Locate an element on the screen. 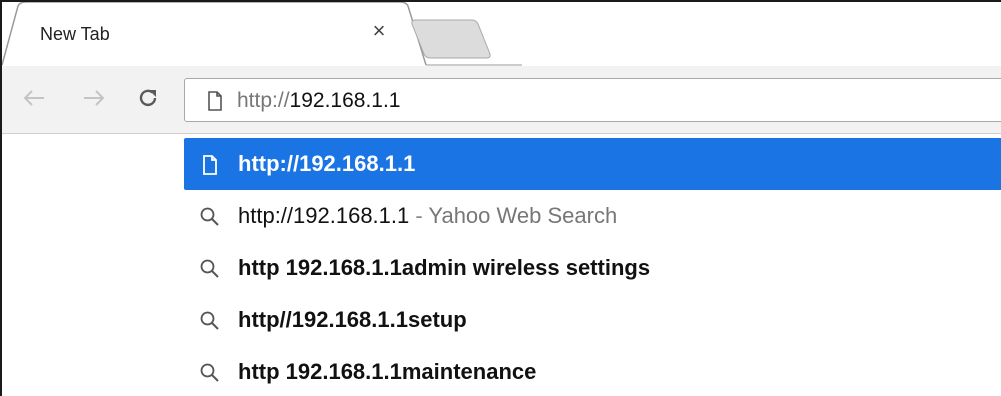 Image resolution: width=1001 pixels, height=396 pixels. reload-icon is located at coordinates (148, 98).